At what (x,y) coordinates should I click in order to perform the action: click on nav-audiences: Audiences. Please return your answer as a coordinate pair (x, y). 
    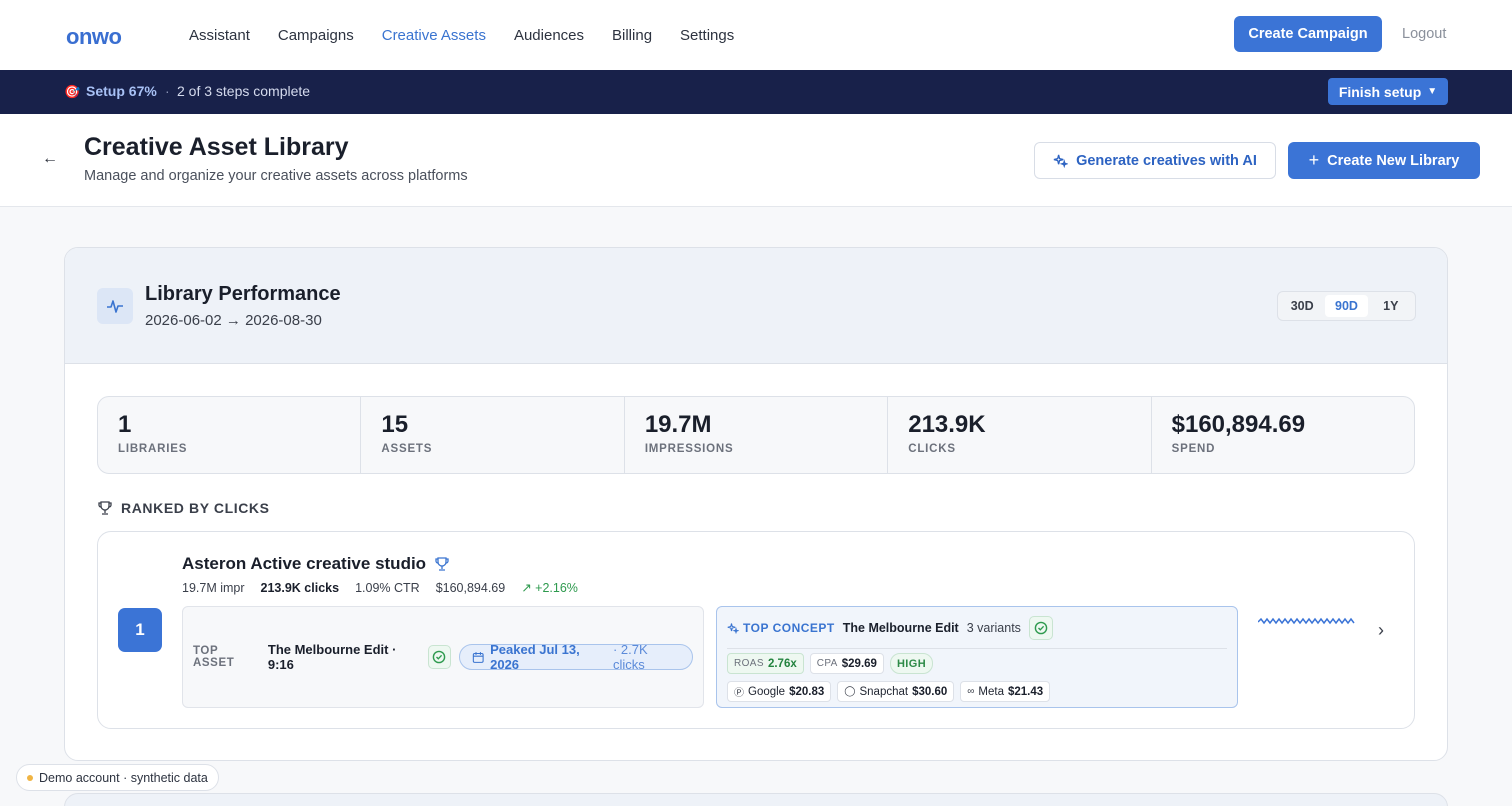
    Looking at the image, I should click on (549, 35).